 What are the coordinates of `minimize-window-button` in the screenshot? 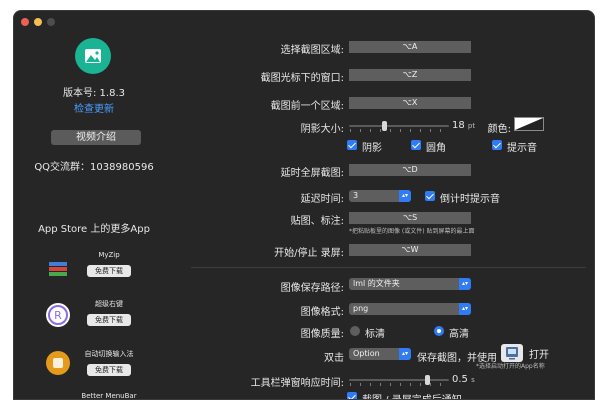 It's located at (38, 22).